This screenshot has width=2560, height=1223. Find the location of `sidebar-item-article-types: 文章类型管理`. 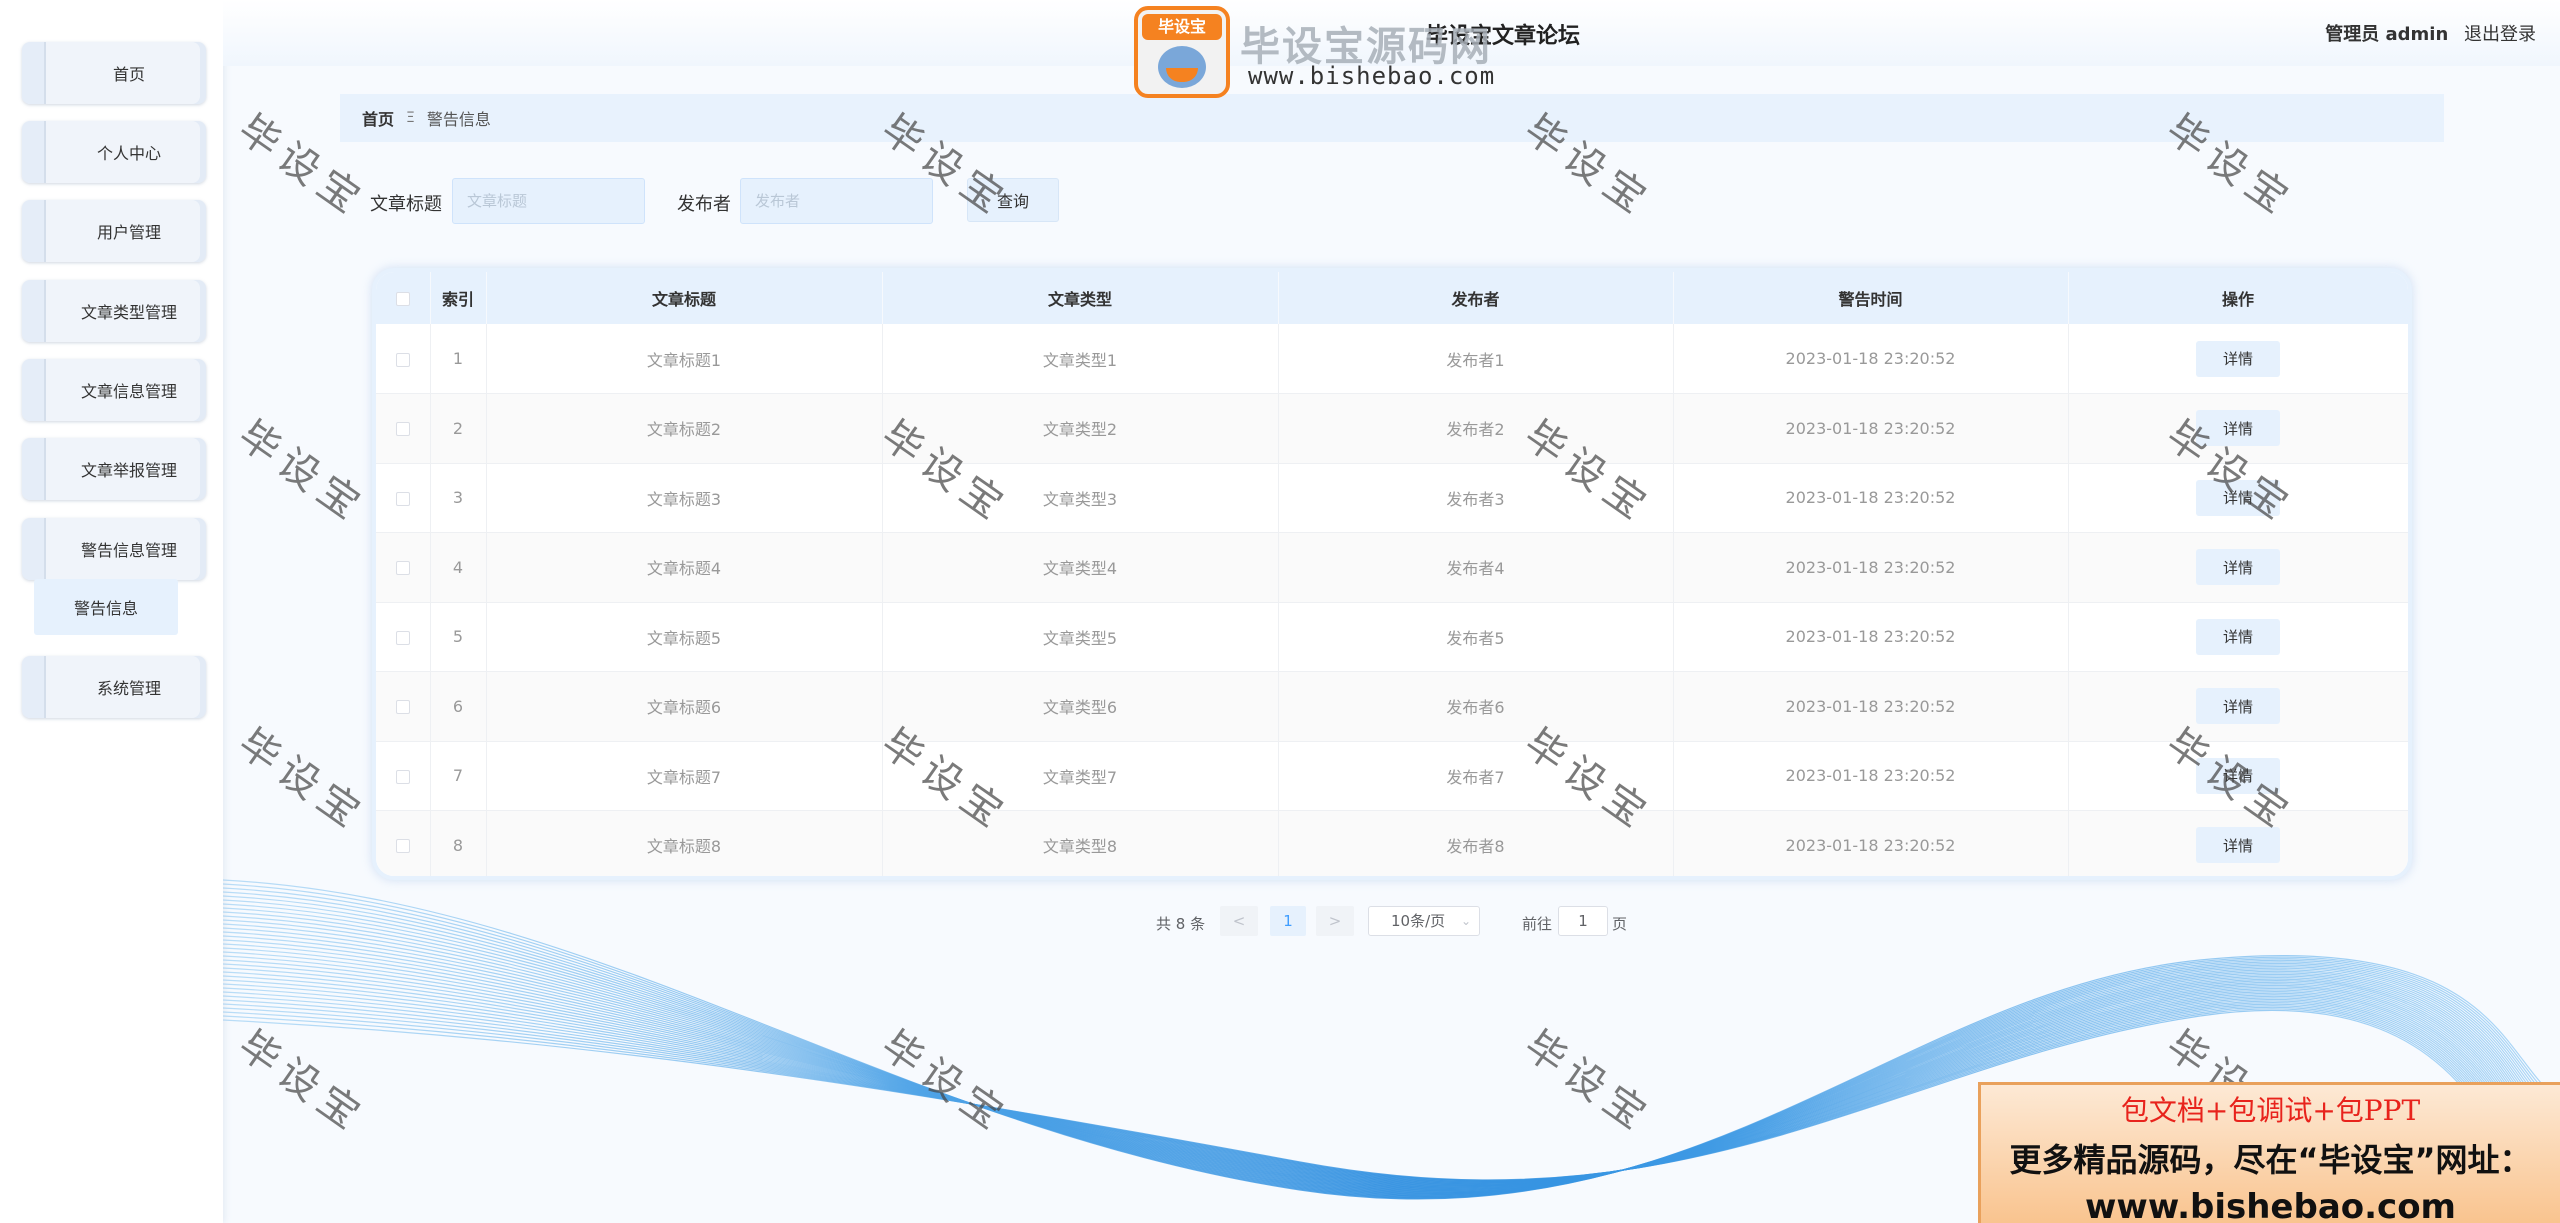

sidebar-item-article-types: 文章类型管理 is located at coordinates (114, 311).